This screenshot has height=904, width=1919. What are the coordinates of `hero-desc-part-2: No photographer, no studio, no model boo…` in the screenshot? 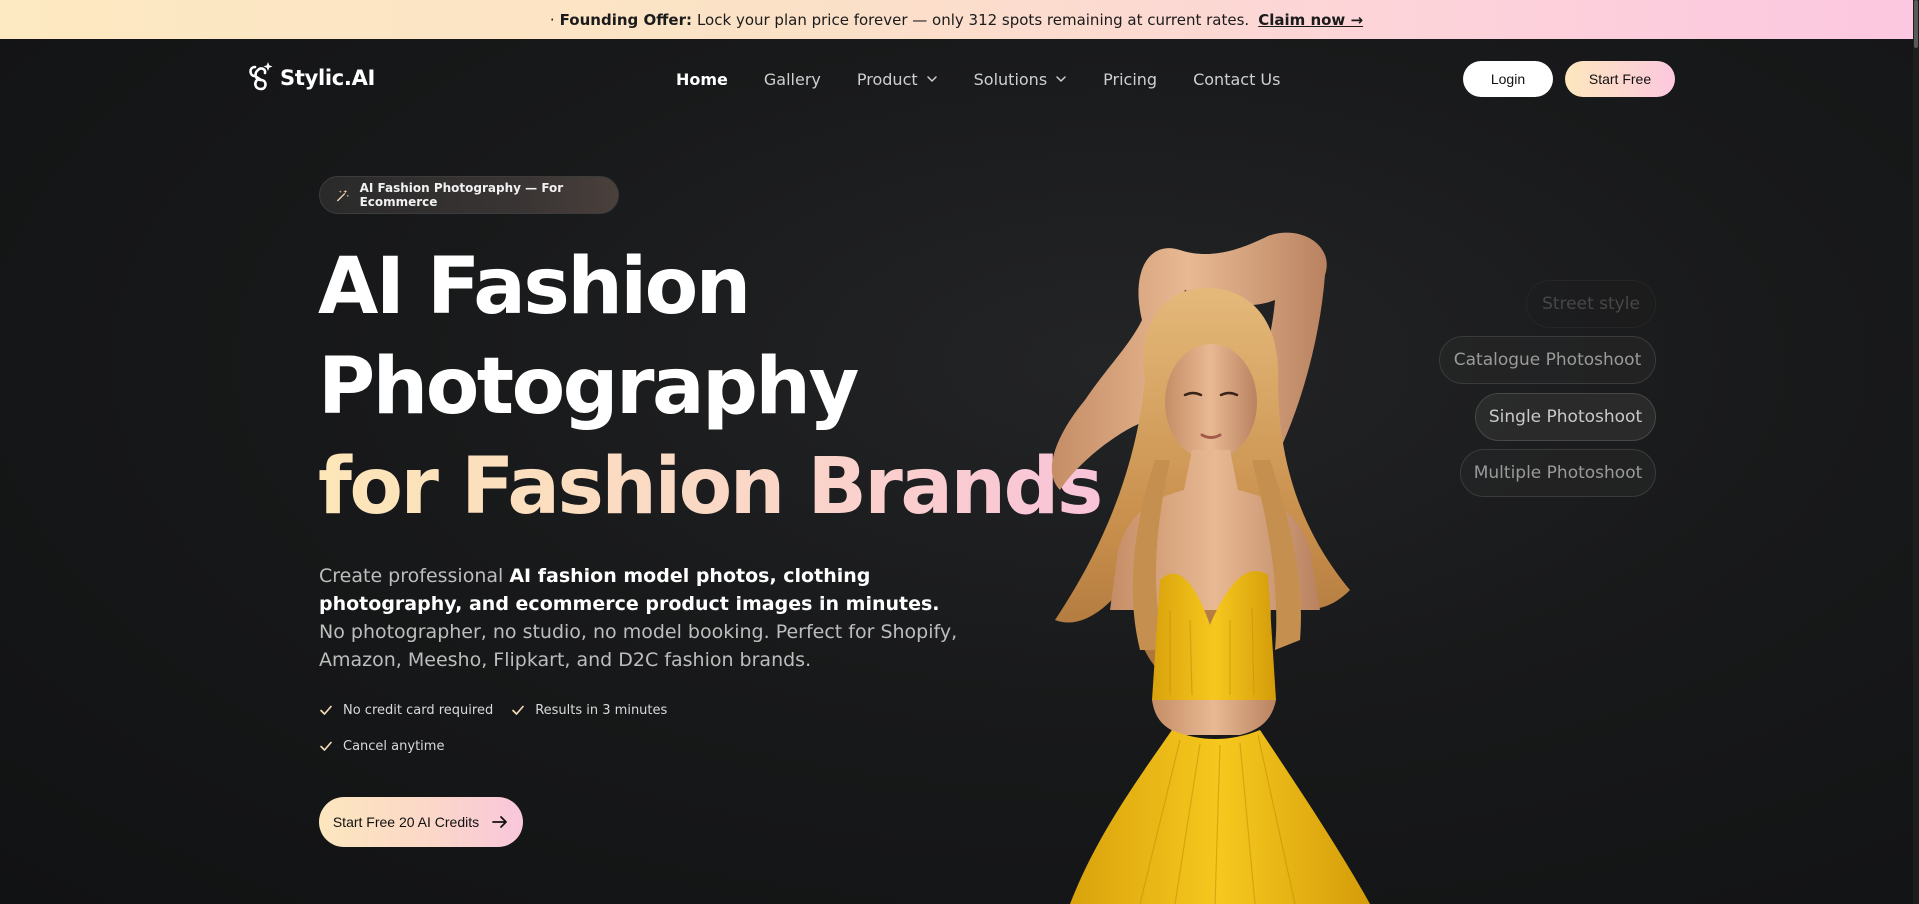 It's located at (638, 646).